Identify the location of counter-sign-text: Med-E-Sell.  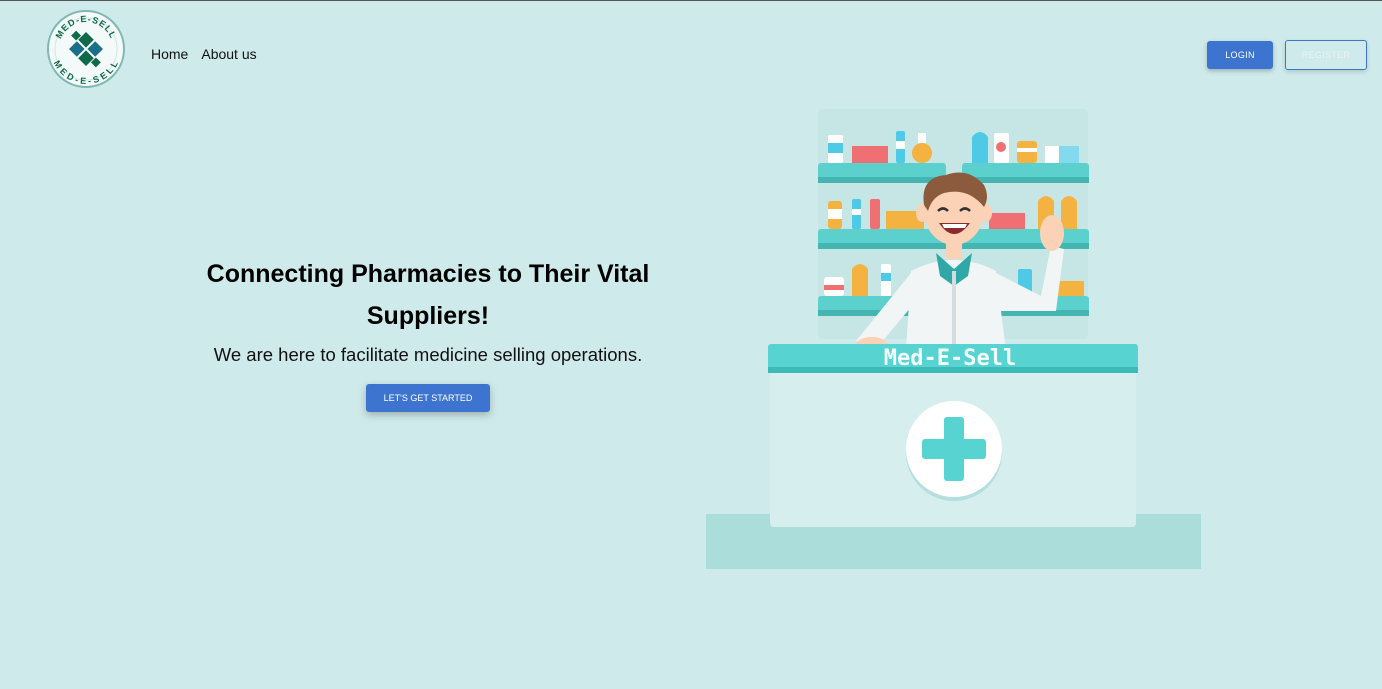
(950, 358).